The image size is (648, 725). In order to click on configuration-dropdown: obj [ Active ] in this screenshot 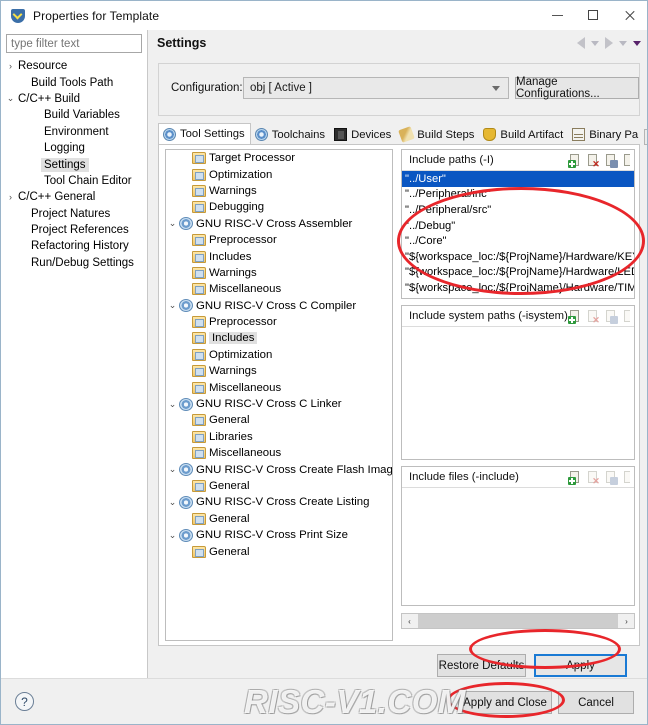, I will do `click(376, 88)`.